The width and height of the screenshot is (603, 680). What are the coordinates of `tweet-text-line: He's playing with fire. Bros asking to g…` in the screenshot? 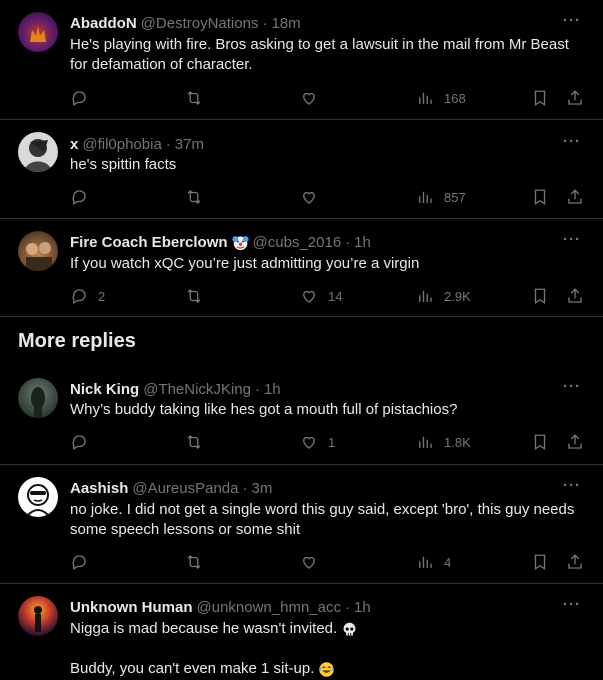 It's located at (319, 44).